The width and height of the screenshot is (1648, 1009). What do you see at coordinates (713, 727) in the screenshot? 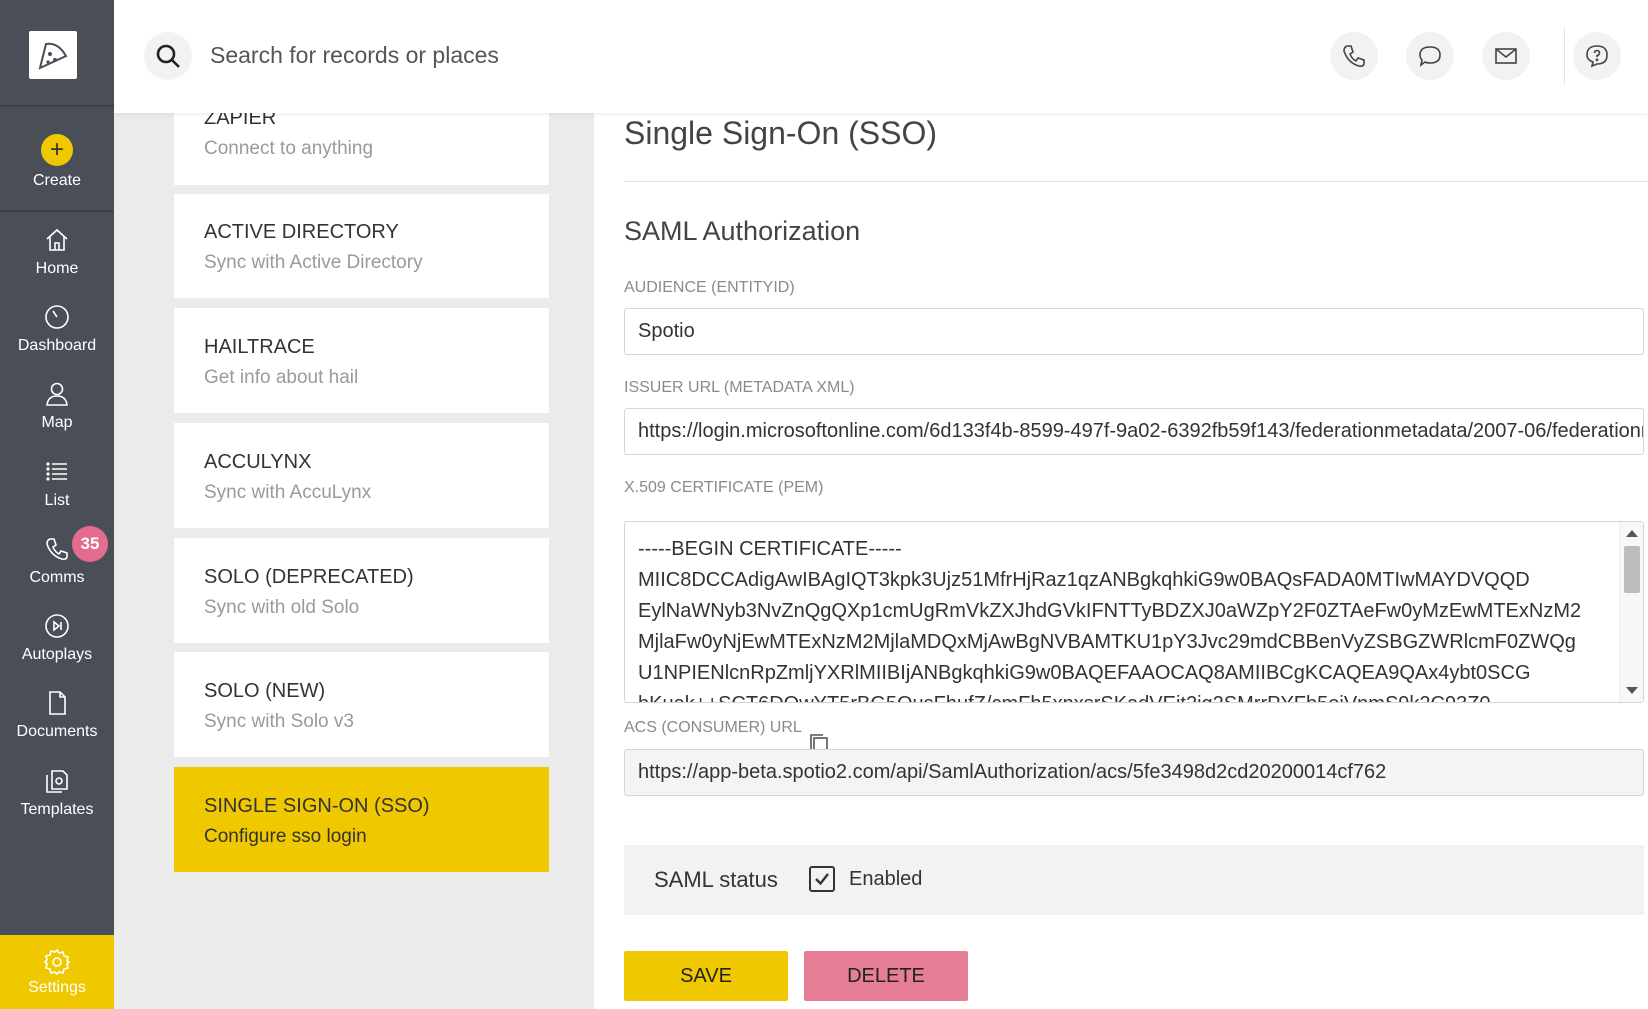
I see `acs-url-label: ACS (CONSUMER) URL` at bounding box center [713, 727].